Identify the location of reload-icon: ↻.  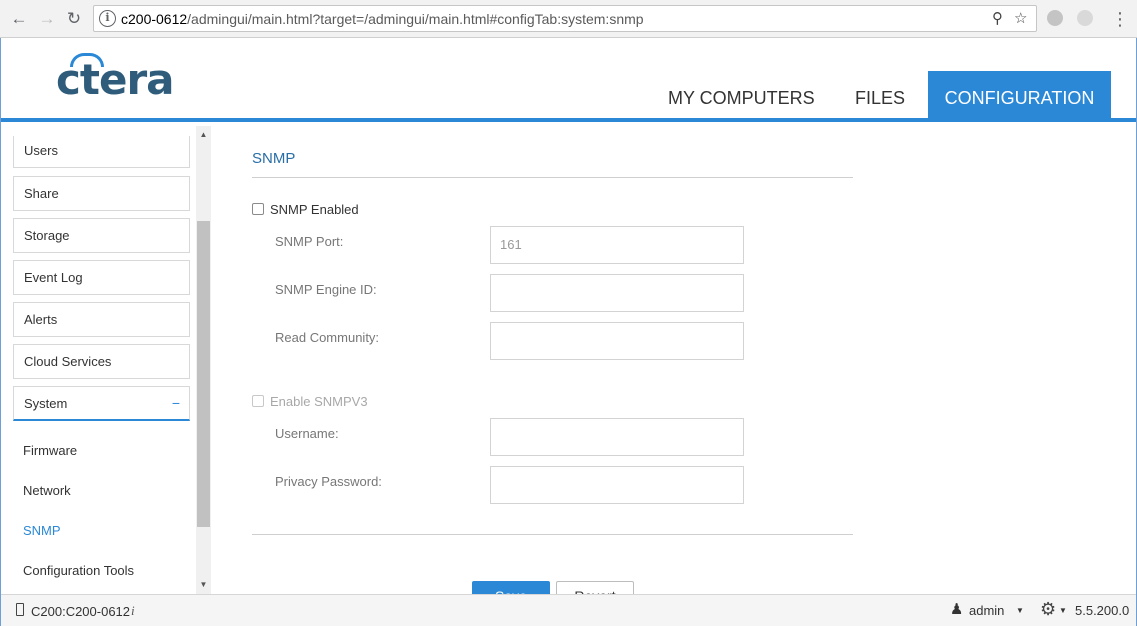
(74, 19).